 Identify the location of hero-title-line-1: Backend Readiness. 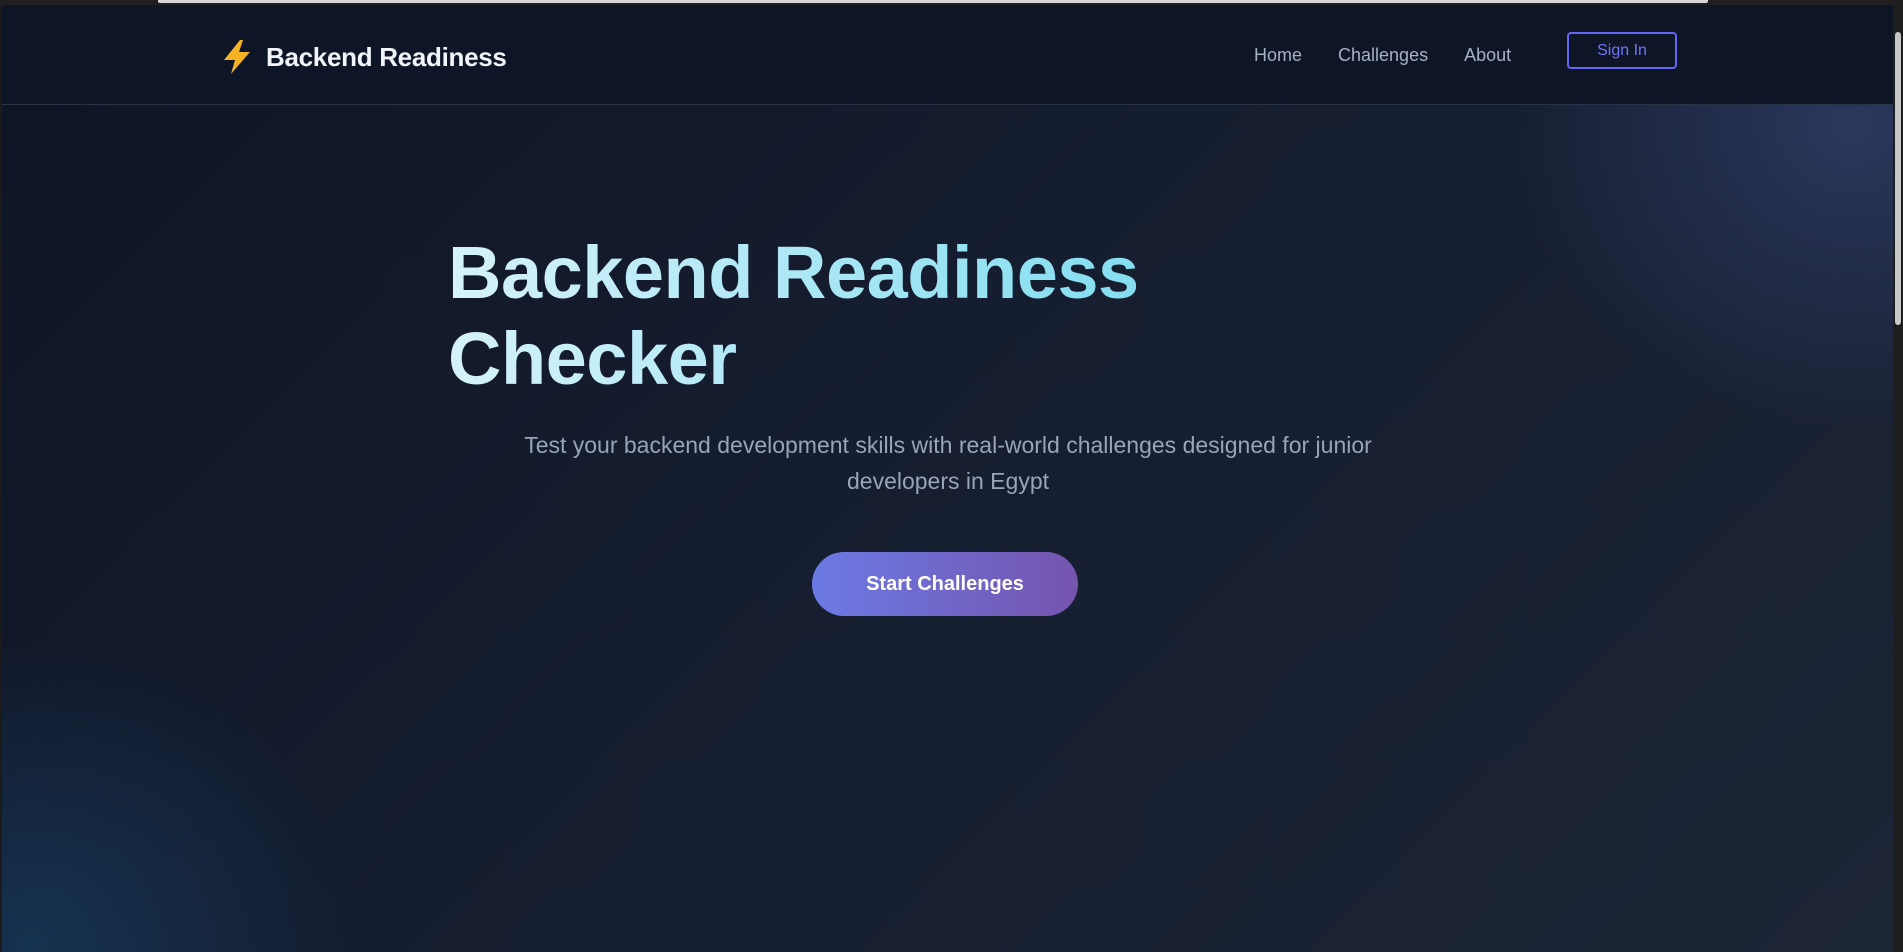
(793, 272).